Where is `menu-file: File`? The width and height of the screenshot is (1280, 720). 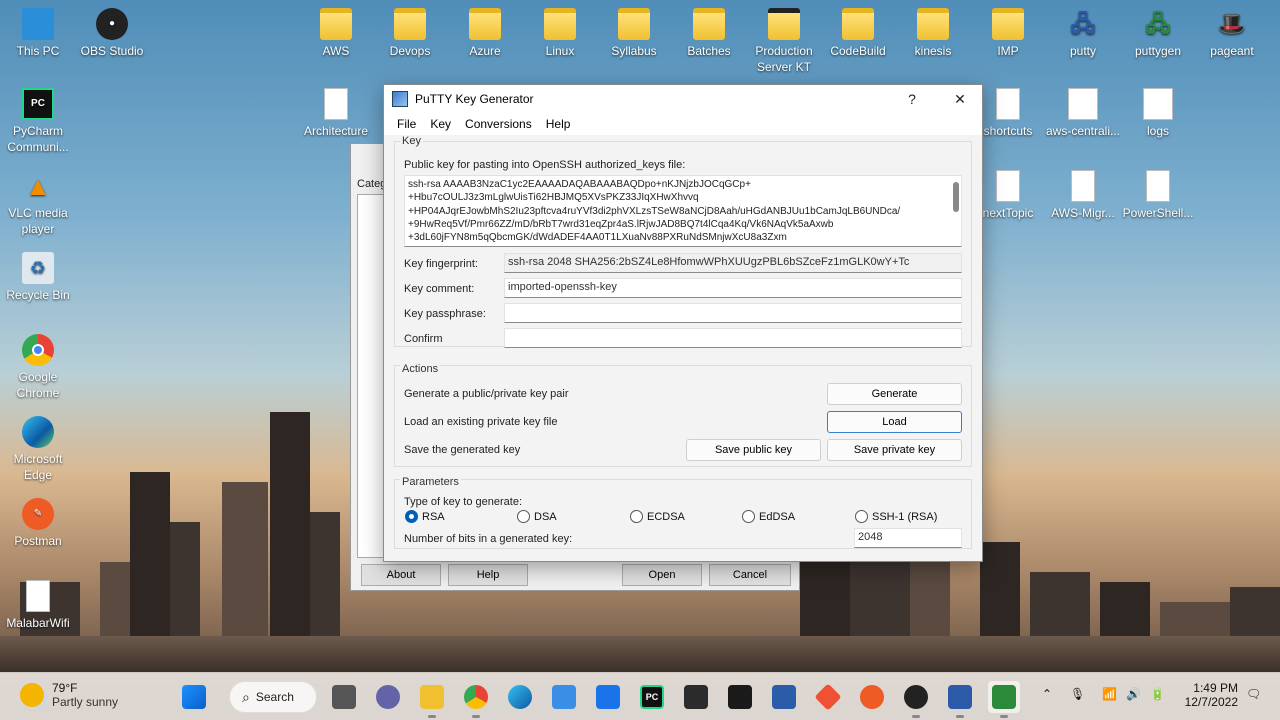 menu-file: File is located at coordinates (406, 124).